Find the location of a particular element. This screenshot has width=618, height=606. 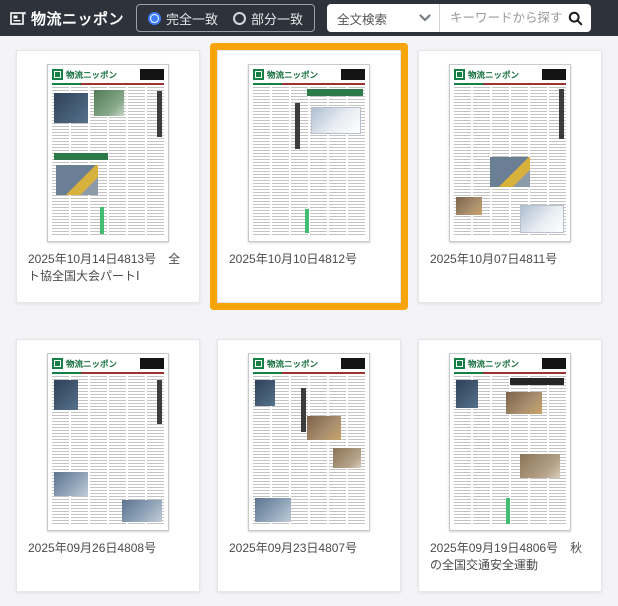

radio-selected-icon is located at coordinates (155, 18).